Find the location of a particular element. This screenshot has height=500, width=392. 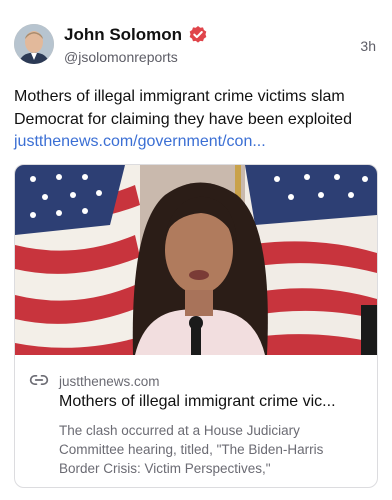

author-name-text: John Solomon is located at coordinates (123, 35).